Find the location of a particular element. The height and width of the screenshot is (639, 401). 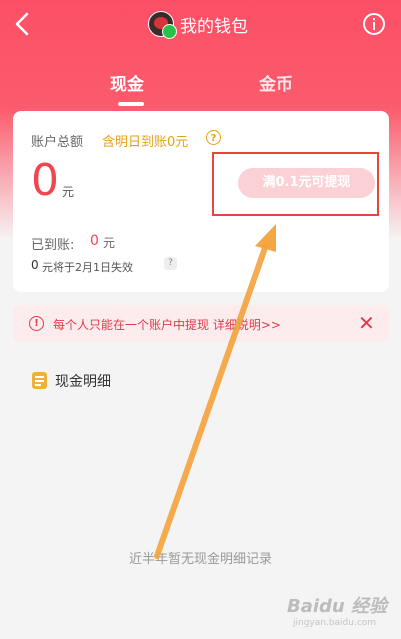

expire-text: 元将于2月1日失效 is located at coordinates (87, 267).